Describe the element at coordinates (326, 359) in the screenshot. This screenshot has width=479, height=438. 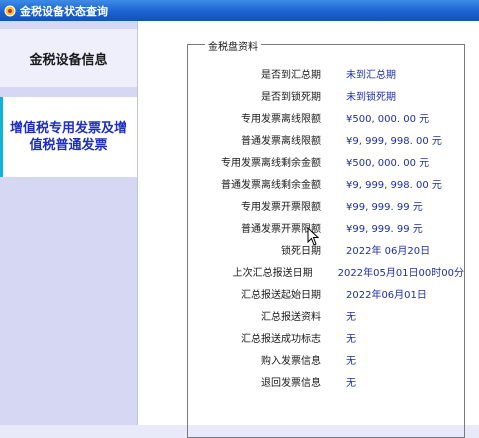
I see `info-row: 购入发票信息 无` at that location.